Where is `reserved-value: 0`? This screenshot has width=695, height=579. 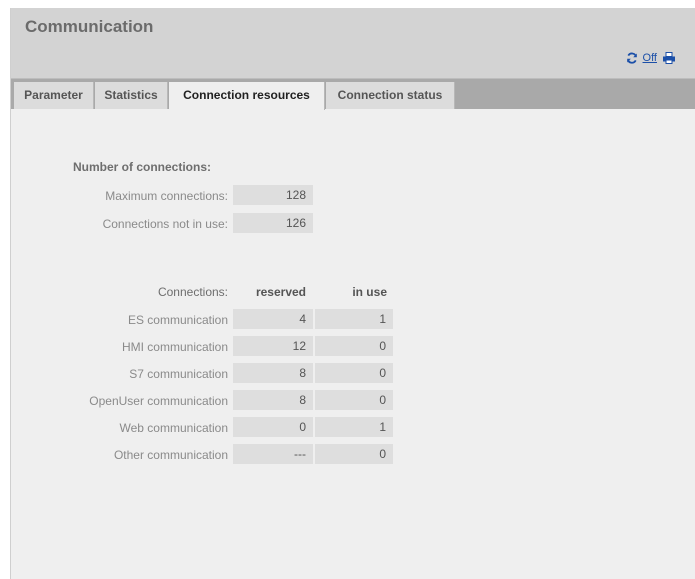
reserved-value: 0 is located at coordinates (273, 427).